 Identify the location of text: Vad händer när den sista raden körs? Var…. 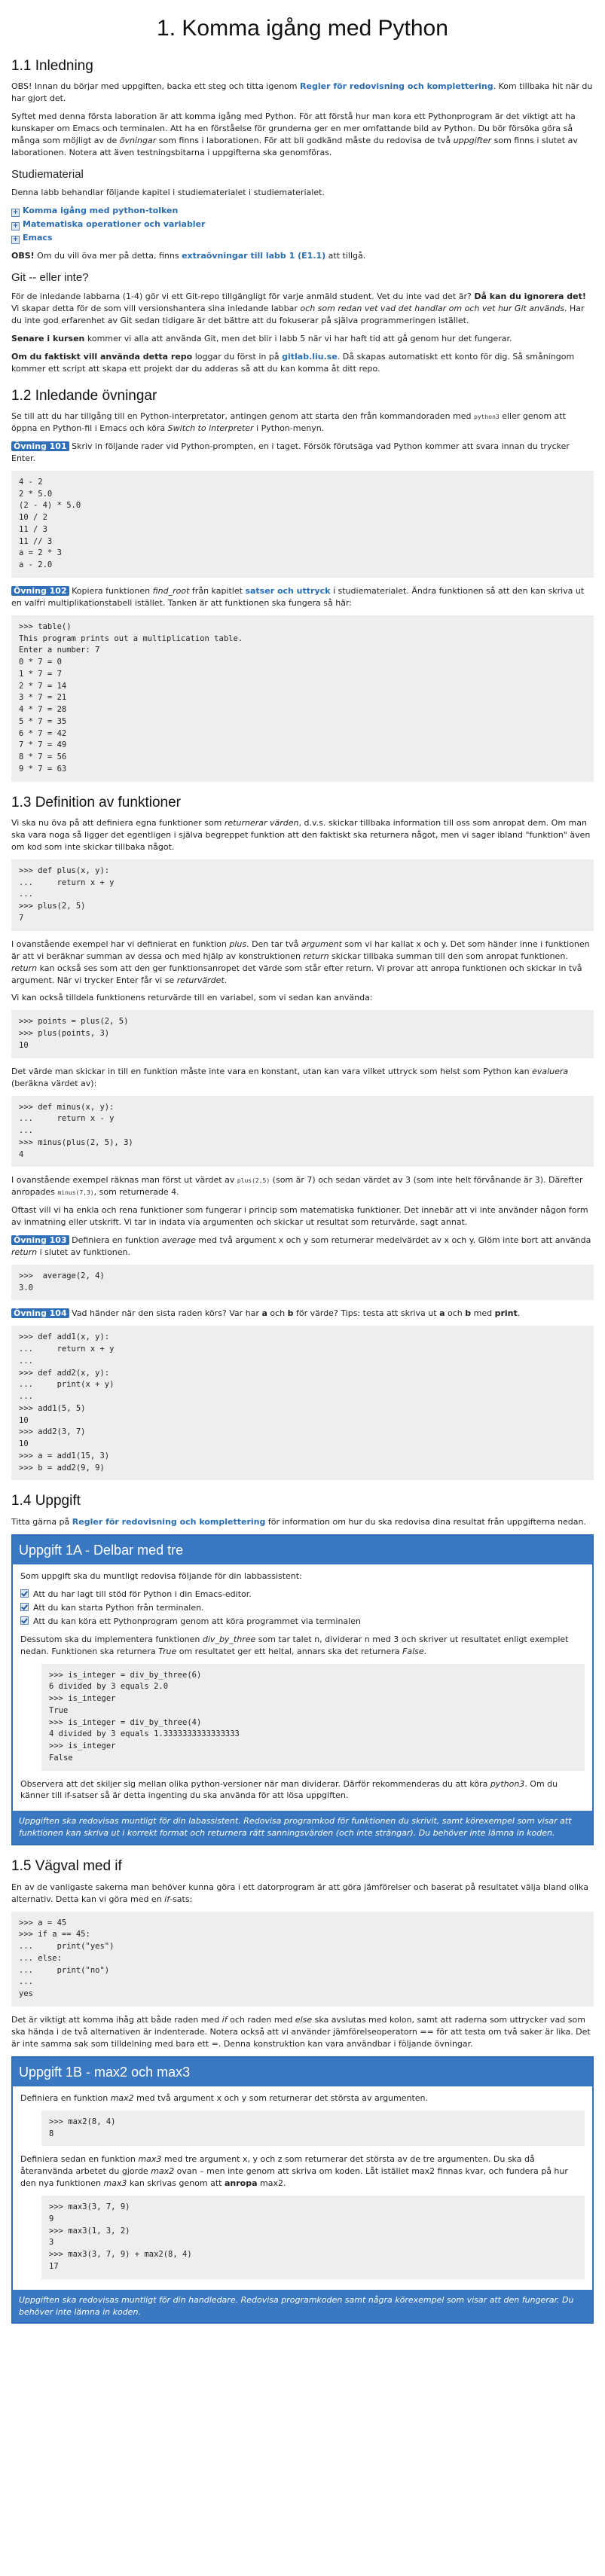
(166, 1314).